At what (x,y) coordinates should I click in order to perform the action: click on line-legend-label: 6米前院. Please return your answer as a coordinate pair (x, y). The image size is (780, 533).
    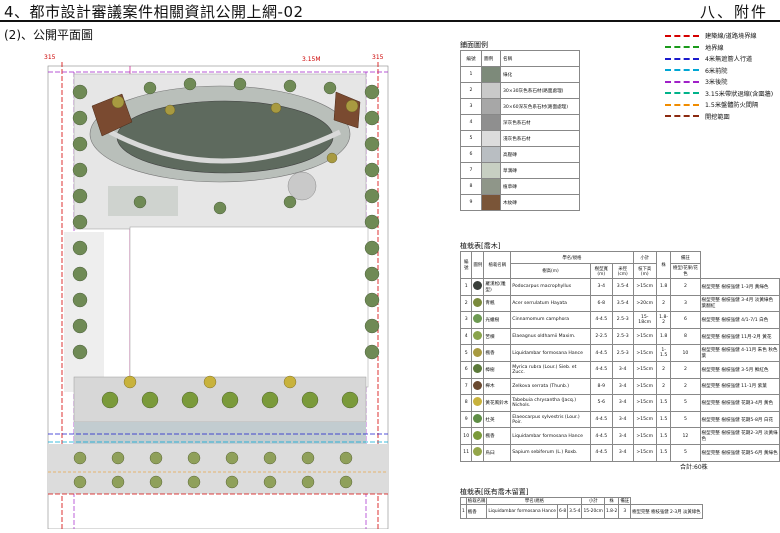
    Looking at the image, I should click on (716, 71).